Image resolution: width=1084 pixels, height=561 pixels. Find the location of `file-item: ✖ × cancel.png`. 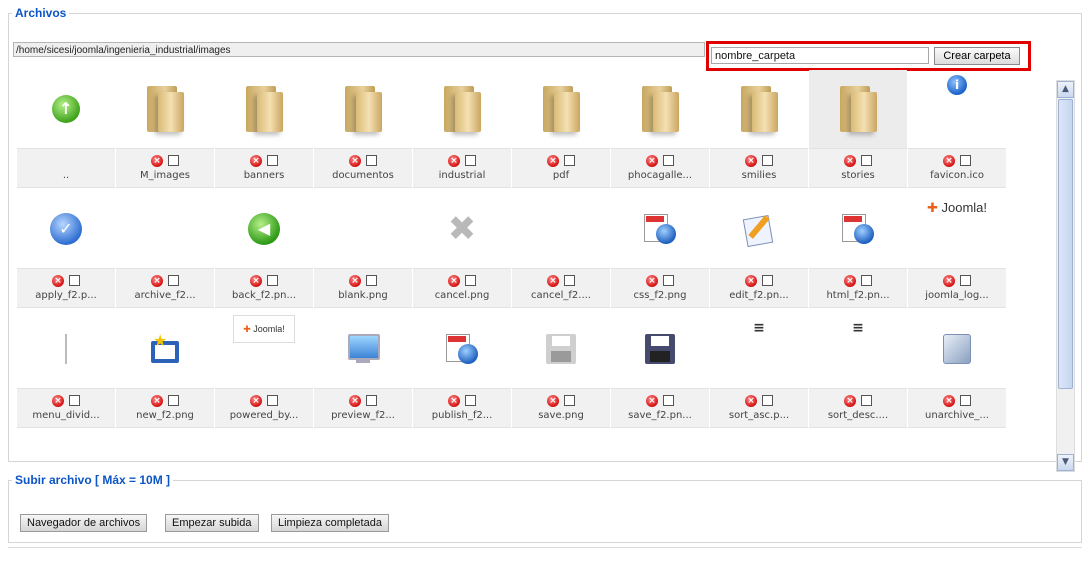

file-item: ✖ × cancel.png is located at coordinates (462, 249).